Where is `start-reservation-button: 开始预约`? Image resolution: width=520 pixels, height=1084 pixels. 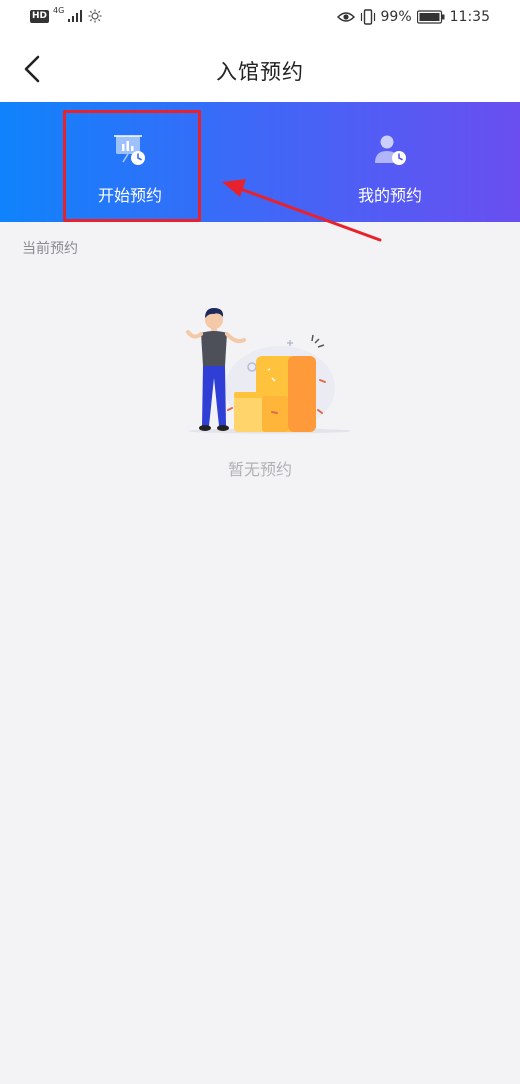
start-reservation-button: 开始预约 is located at coordinates (130, 166).